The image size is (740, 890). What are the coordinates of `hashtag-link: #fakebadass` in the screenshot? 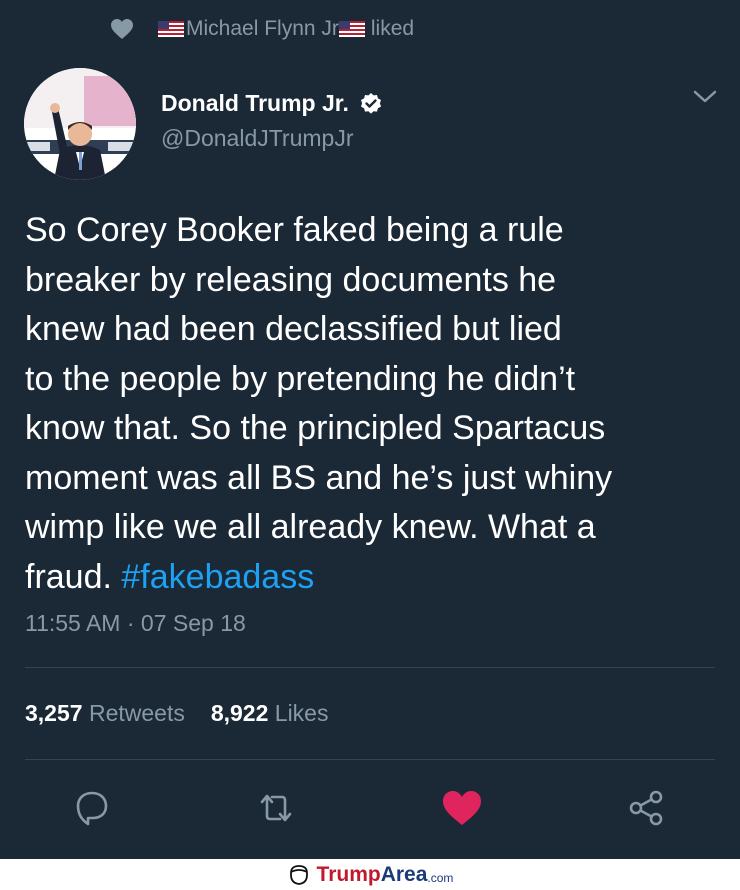 It's located at (217, 577).